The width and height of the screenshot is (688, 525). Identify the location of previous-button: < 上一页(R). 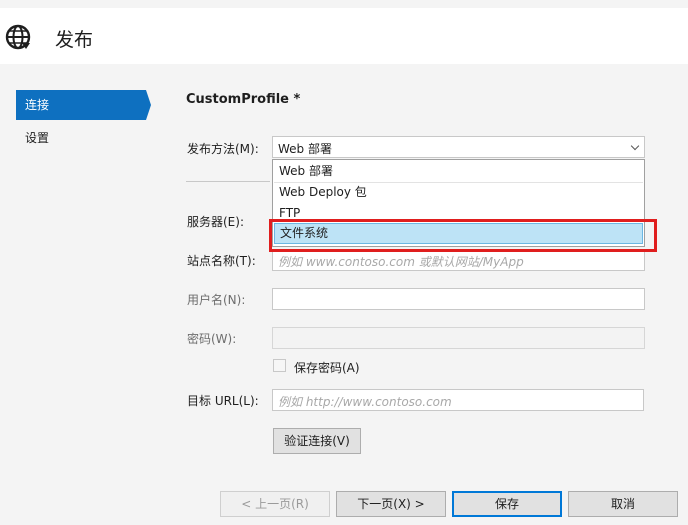
(275, 504).